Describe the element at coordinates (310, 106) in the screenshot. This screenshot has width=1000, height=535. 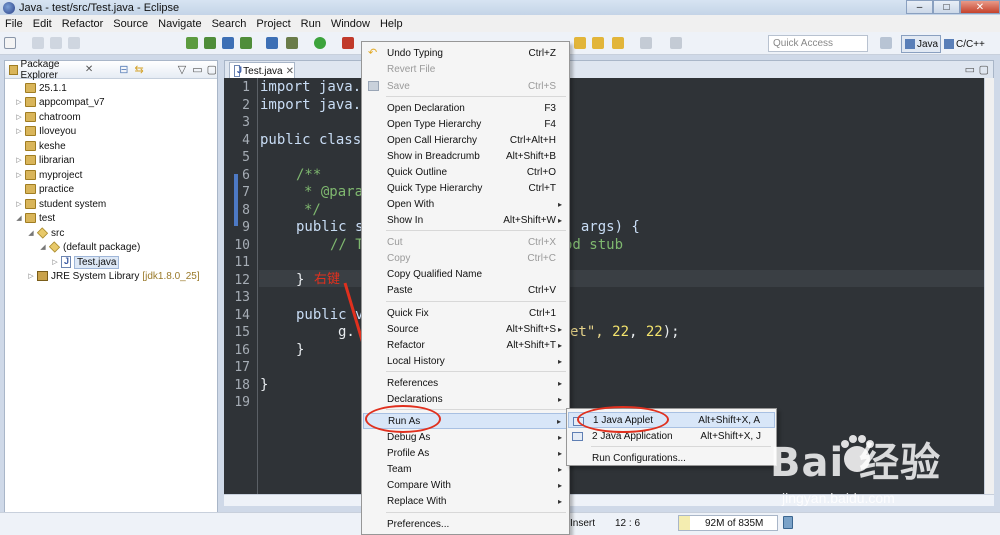
I see `code-line-2: import java.` at that location.